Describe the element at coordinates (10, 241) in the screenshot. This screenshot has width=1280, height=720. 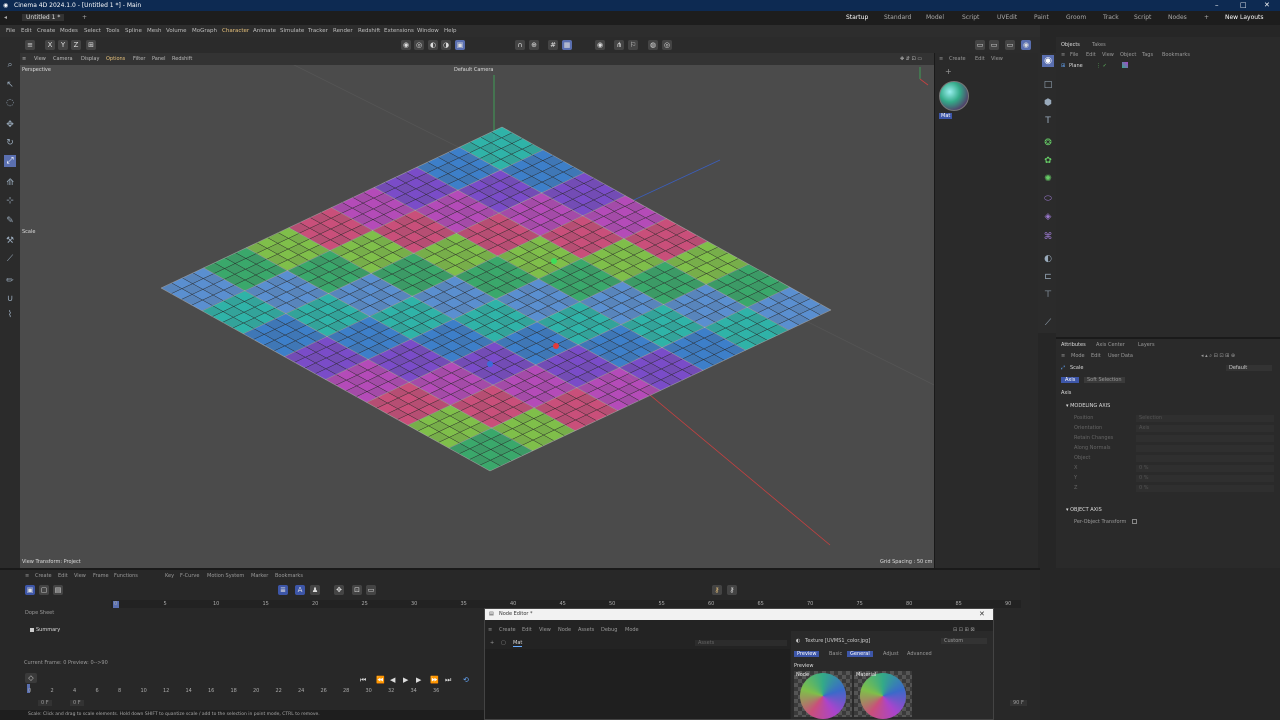
I see `brush-tool-icon: ⚒` at that location.